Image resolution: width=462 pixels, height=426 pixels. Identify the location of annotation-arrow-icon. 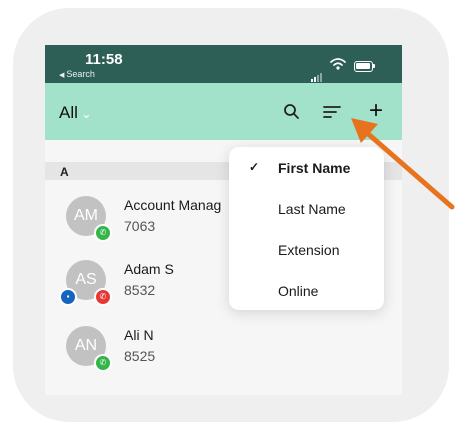
(403, 164).